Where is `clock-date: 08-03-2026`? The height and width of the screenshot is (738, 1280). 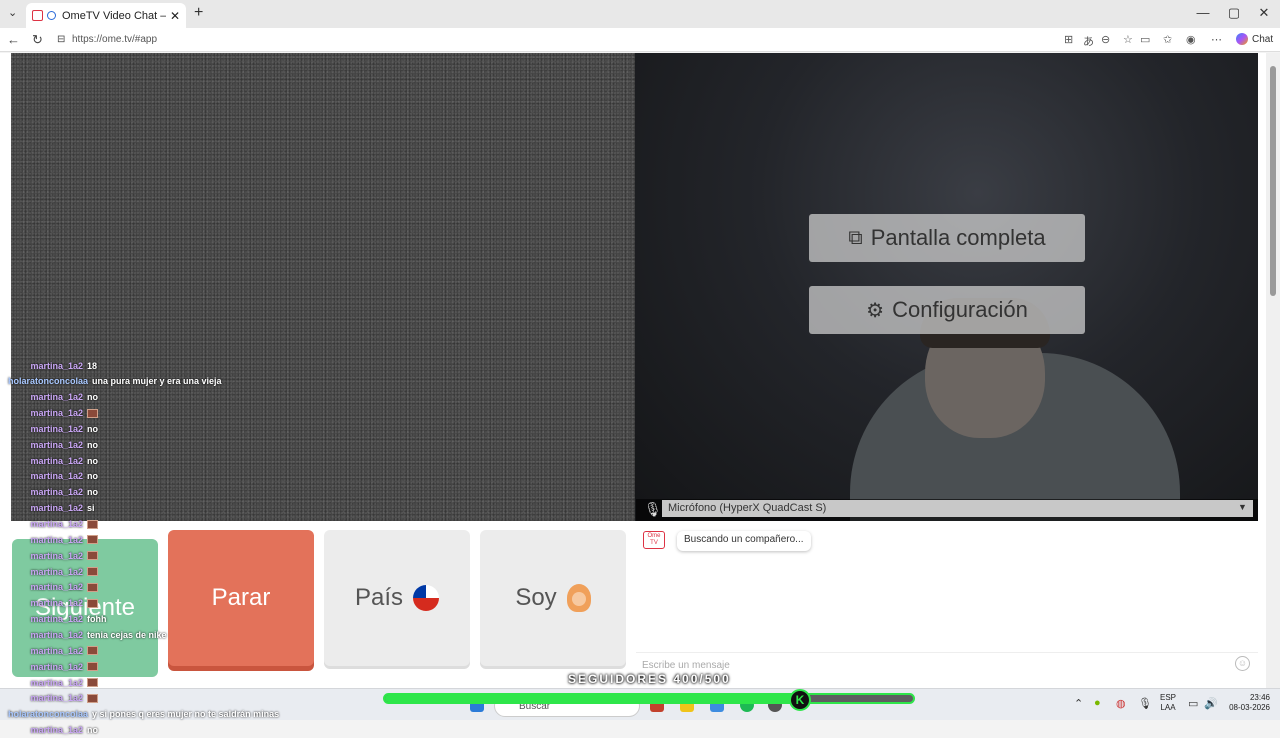 clock-date: 08-03-2026 is located at coordinates (1249, 707).